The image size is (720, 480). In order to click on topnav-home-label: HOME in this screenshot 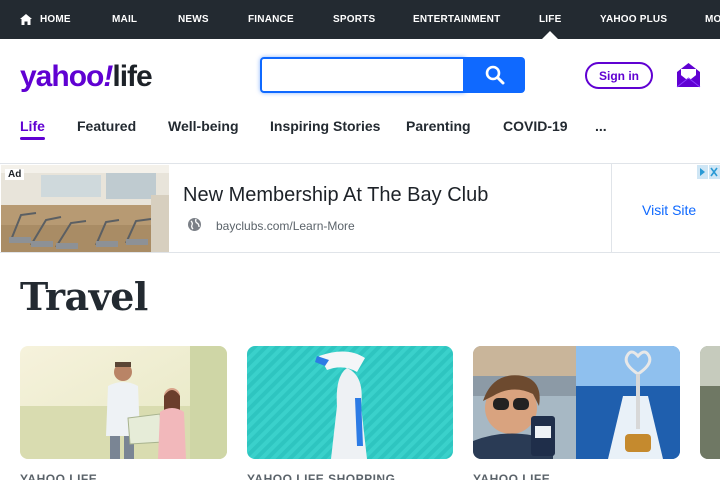, I will do `click(55, 19)`.